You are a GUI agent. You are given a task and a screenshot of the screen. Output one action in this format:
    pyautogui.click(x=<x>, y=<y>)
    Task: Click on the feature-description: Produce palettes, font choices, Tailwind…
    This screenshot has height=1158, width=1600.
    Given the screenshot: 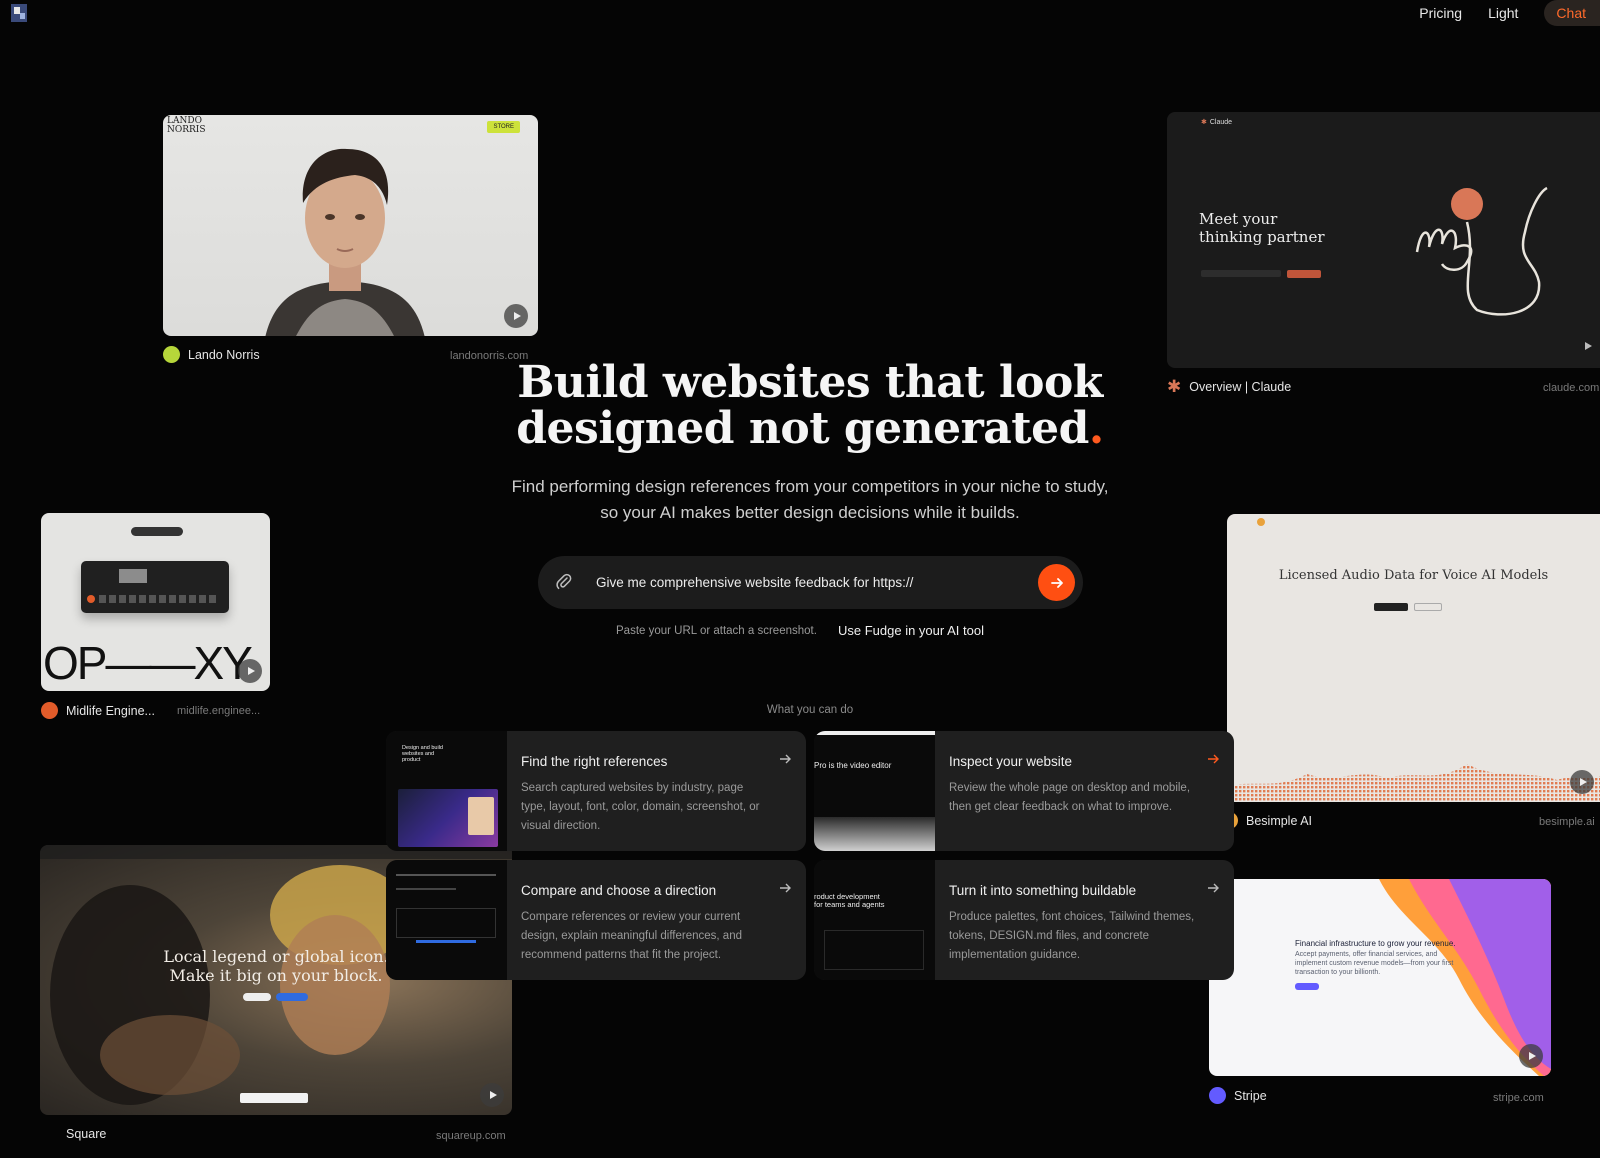 What is the action you would take?
    pyautogui.click(x=1072, y=936)
    